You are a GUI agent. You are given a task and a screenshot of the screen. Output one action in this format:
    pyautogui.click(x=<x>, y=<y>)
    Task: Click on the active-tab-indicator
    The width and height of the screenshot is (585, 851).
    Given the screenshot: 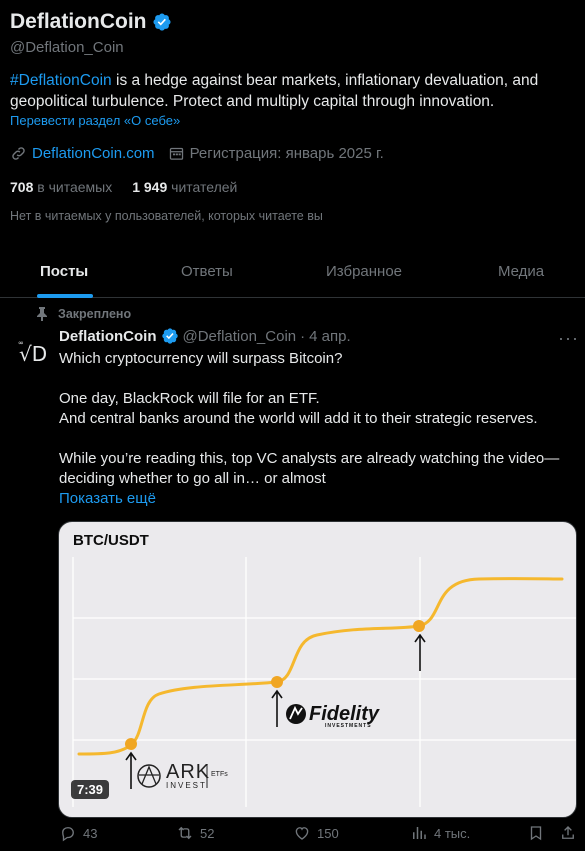 What is the action you would take?
    pyautogui.click(x=65, y=296)
    